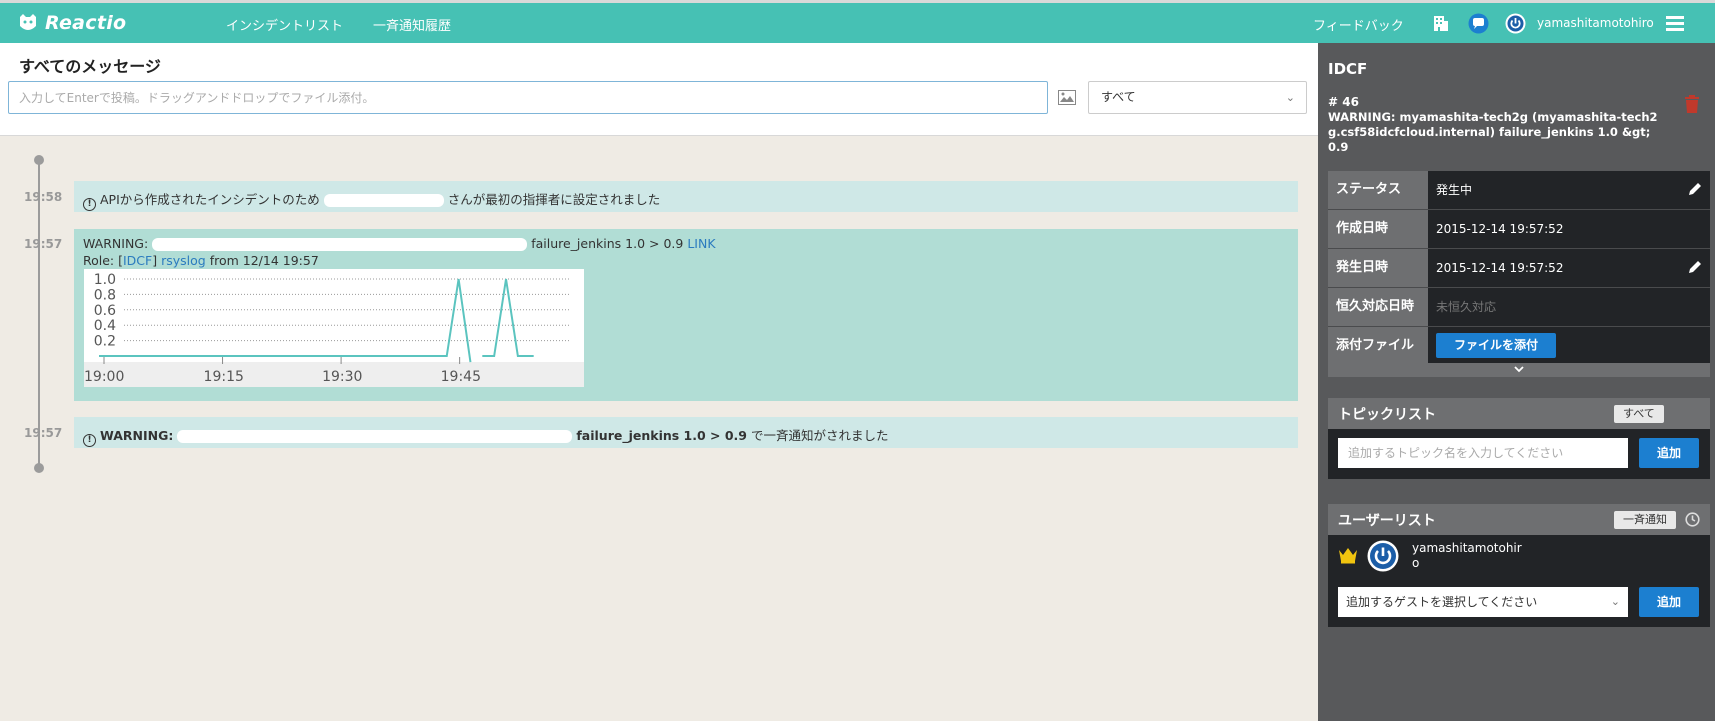 The width and height of the screenshot is (1715, 721). Describe the element at coordinates (1378, 190) in the screenshot. I see `info-label: ステータス` at that location.